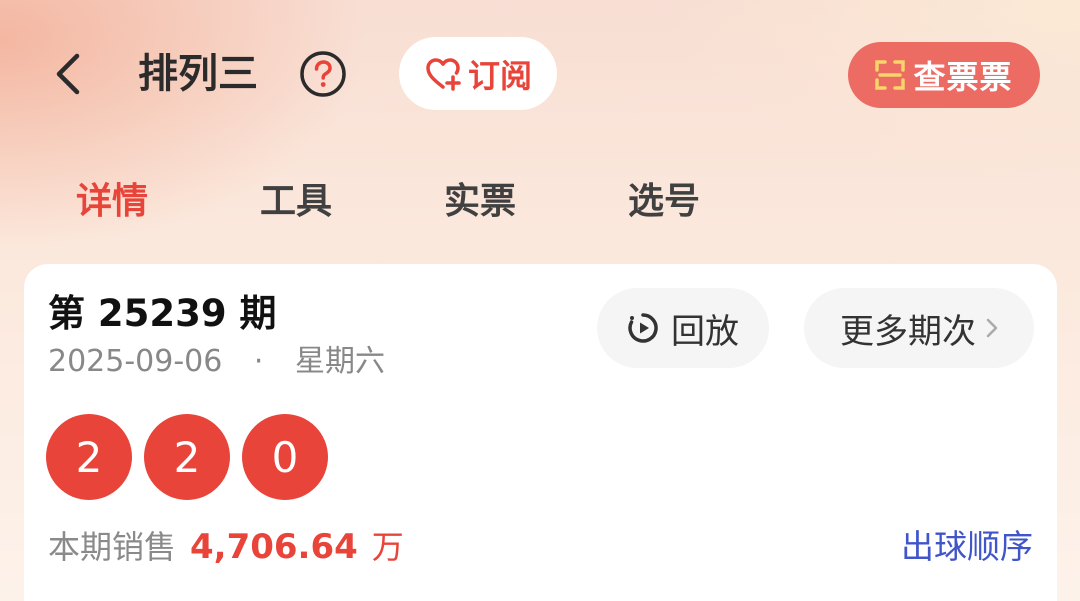 The height and width of the screenshot is (601, 1080). What do you see at coordinates (992, 328) in the screenshot?
I see `chevron-right-icon` at bounding box center [992, 328].